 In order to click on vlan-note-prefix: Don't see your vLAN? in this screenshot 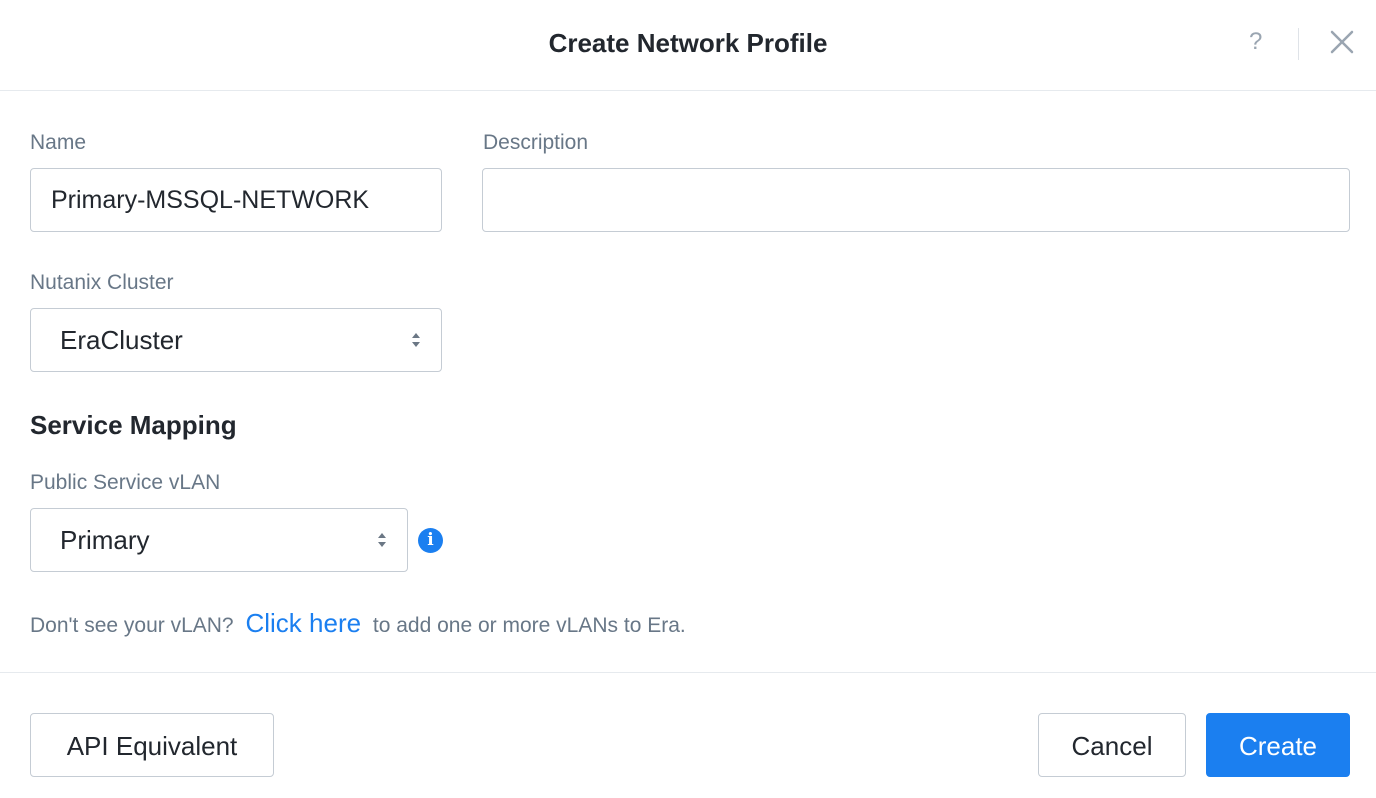, I will do `click(132, 625)`.